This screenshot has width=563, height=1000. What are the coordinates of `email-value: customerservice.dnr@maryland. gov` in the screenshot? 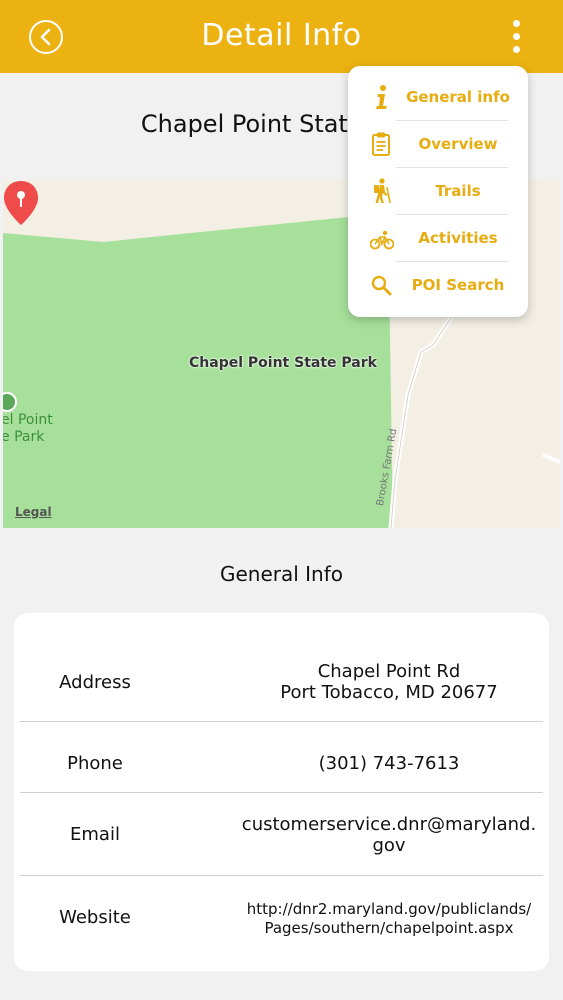 It's located at (389, 835).